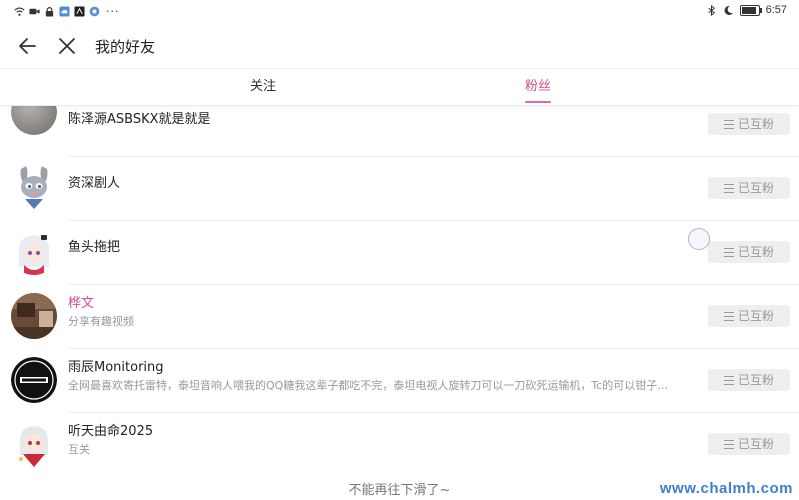 This screenshot has width=799, height=500. I want to click on tab-bar: 关注 粉丝, so click(399, 87).